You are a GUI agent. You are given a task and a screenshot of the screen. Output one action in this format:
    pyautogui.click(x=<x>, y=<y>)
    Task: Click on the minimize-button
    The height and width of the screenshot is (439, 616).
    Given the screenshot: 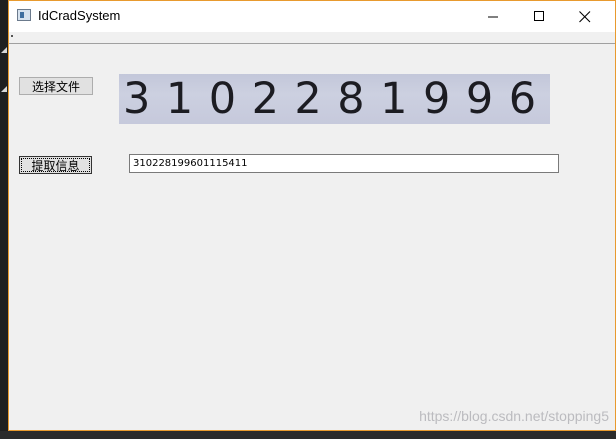 What is the action you would take?
    pyautogui.click(x=493, y=16)
    